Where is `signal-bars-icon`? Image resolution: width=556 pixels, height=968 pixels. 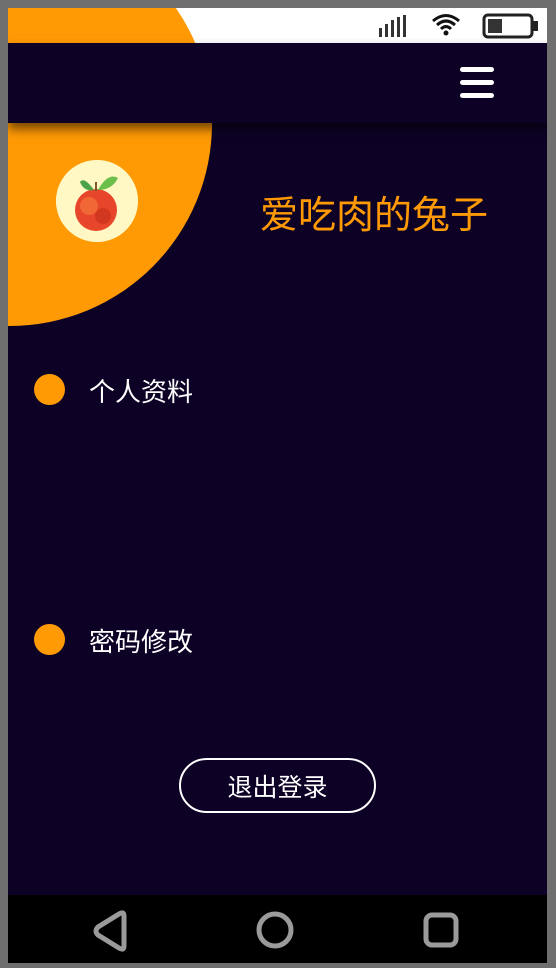 signal-bars-icon is located at coordinates (392, 26).